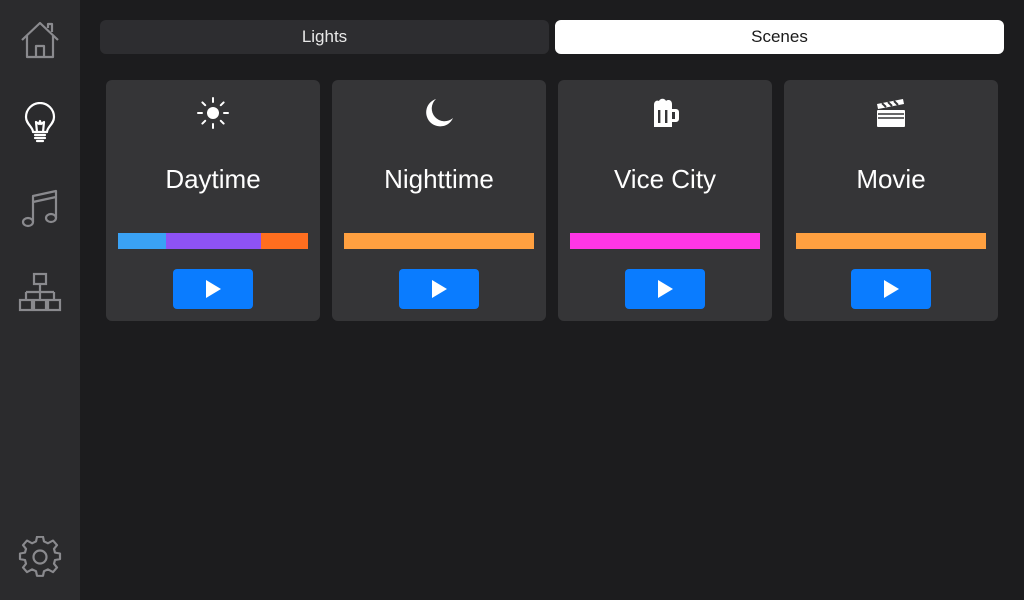  What do you see at coordinates (552, 37) in the screenshot?
I see `view-tabs: Lights Scenes` at bounding box center [552, 37].